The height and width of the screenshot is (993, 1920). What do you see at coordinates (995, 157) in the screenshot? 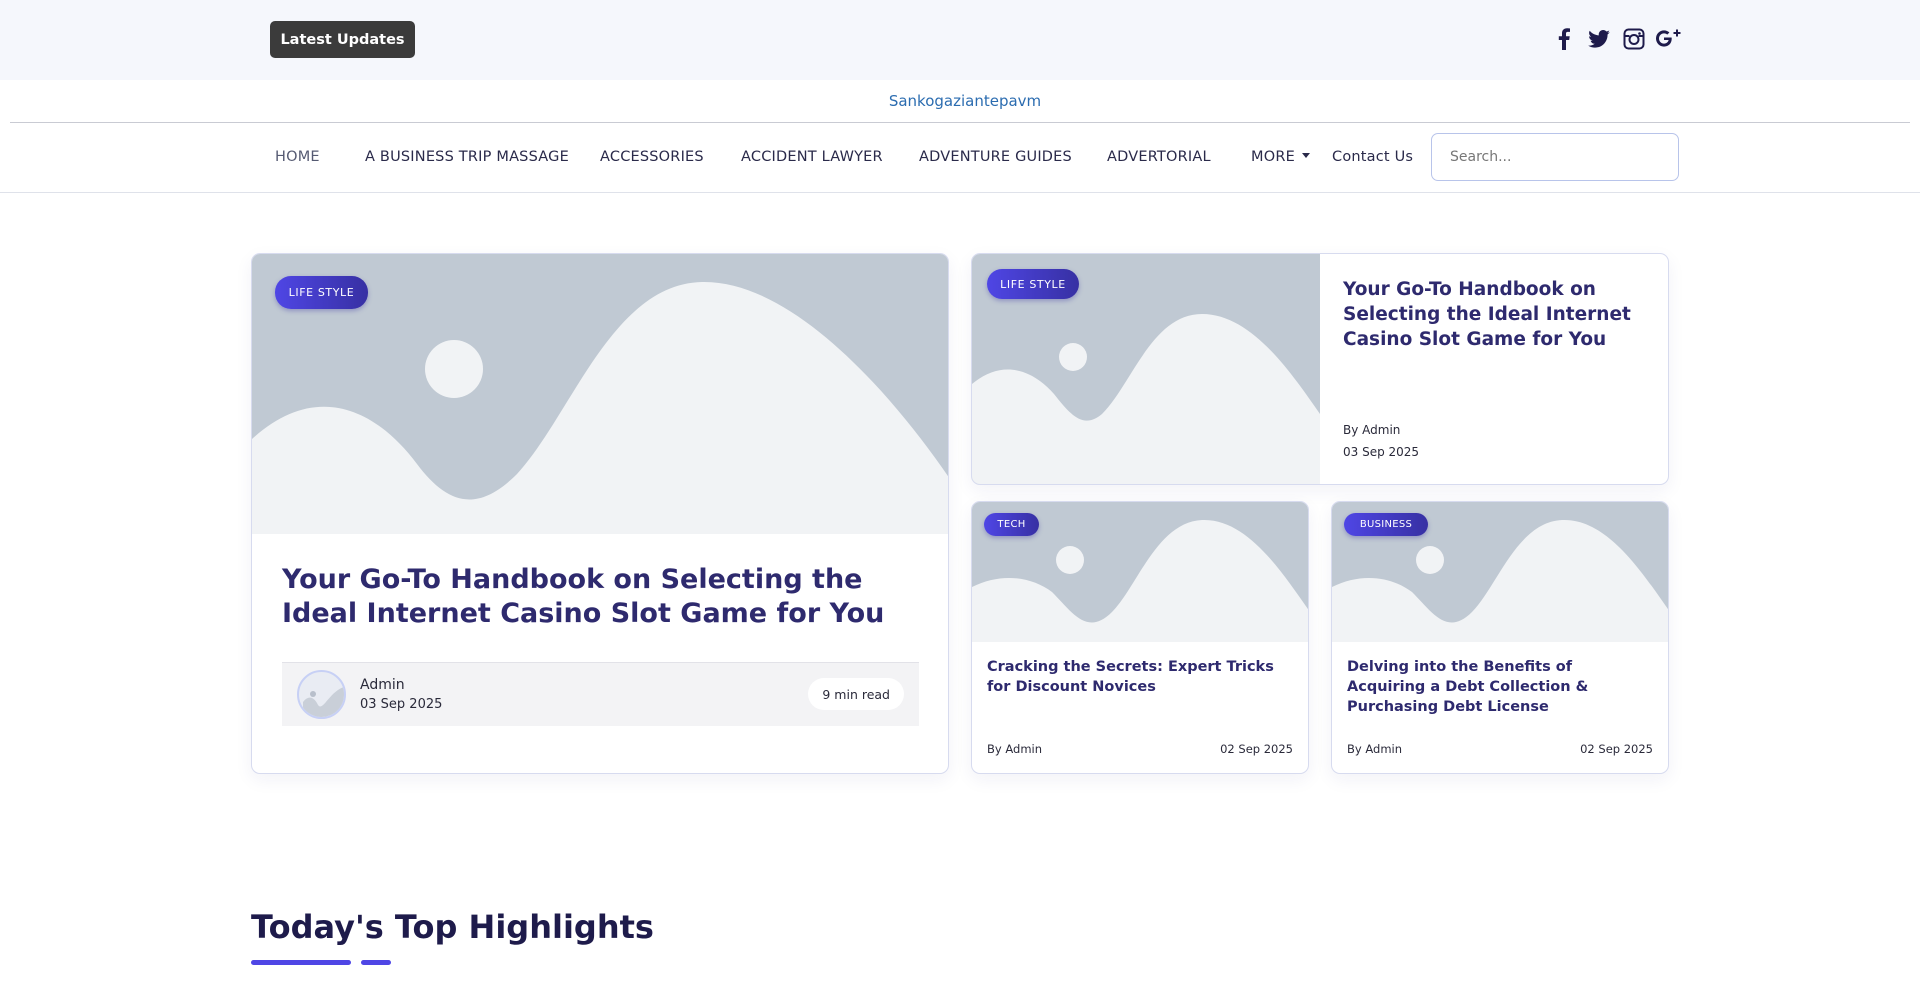
I see `nav-item-adventure-guides: ADVENTURE GUIDES` at bounding box center [995, 157].